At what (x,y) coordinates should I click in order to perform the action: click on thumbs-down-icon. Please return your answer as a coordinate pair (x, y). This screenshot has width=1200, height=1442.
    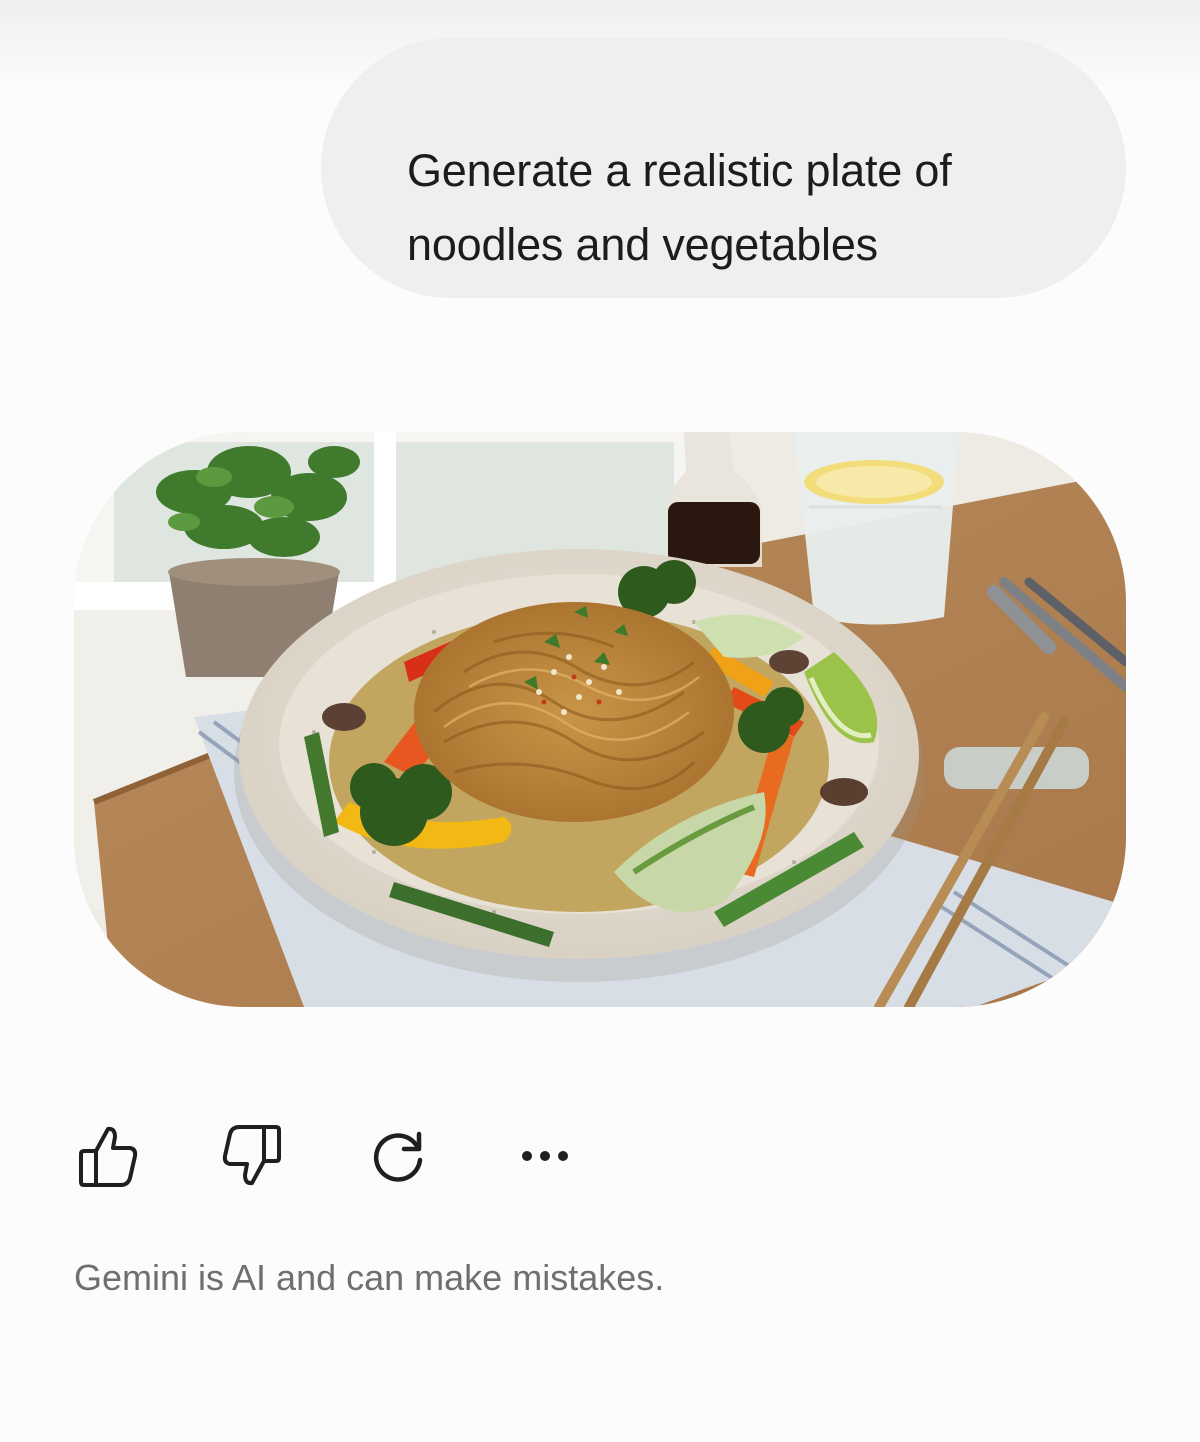
    Looking at the image, I should click on (252, 1156).